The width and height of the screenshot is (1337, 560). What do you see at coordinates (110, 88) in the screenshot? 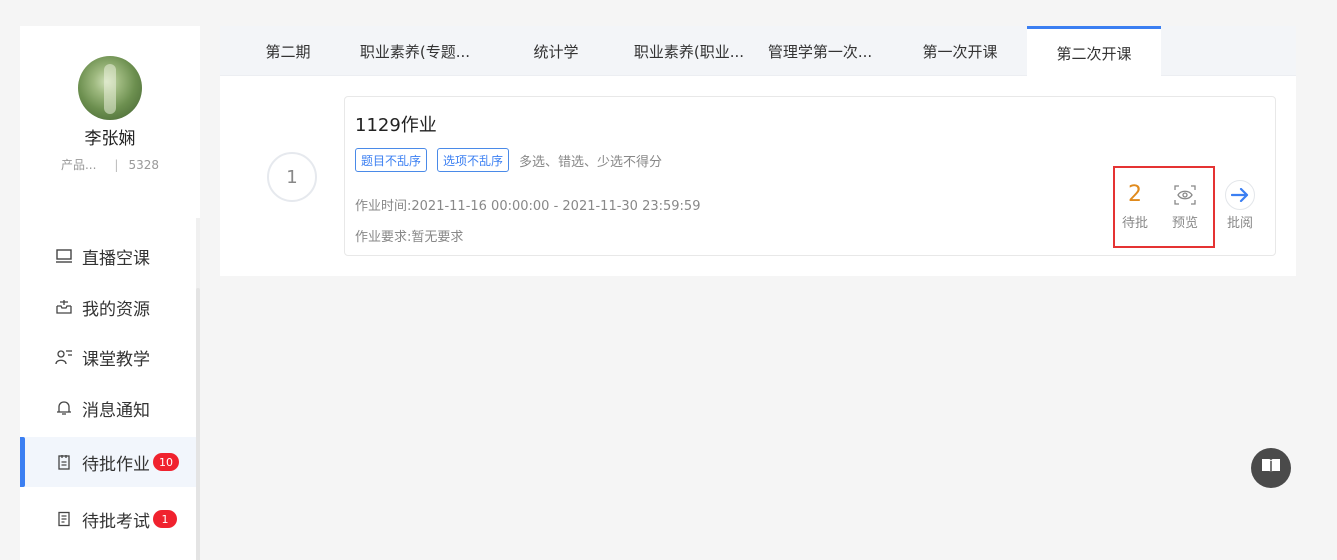
I see `avatar` at bounding box center [110, 88].